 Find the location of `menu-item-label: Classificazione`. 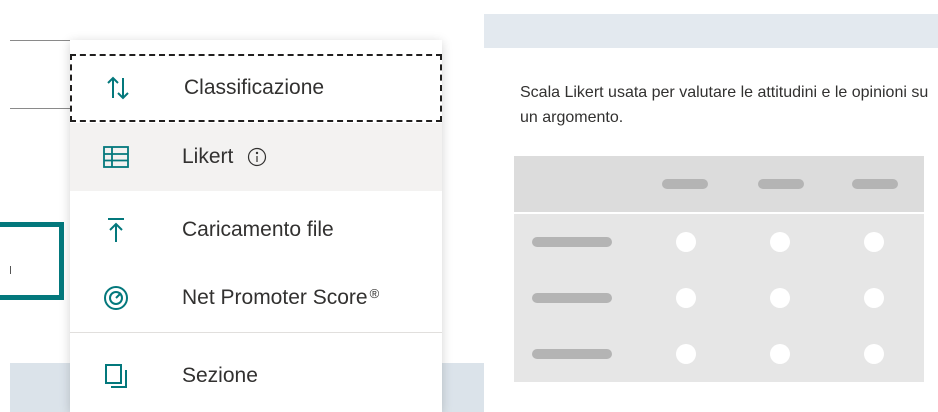

menu-item-label: Classificazione is located at coordinates (254, 87).